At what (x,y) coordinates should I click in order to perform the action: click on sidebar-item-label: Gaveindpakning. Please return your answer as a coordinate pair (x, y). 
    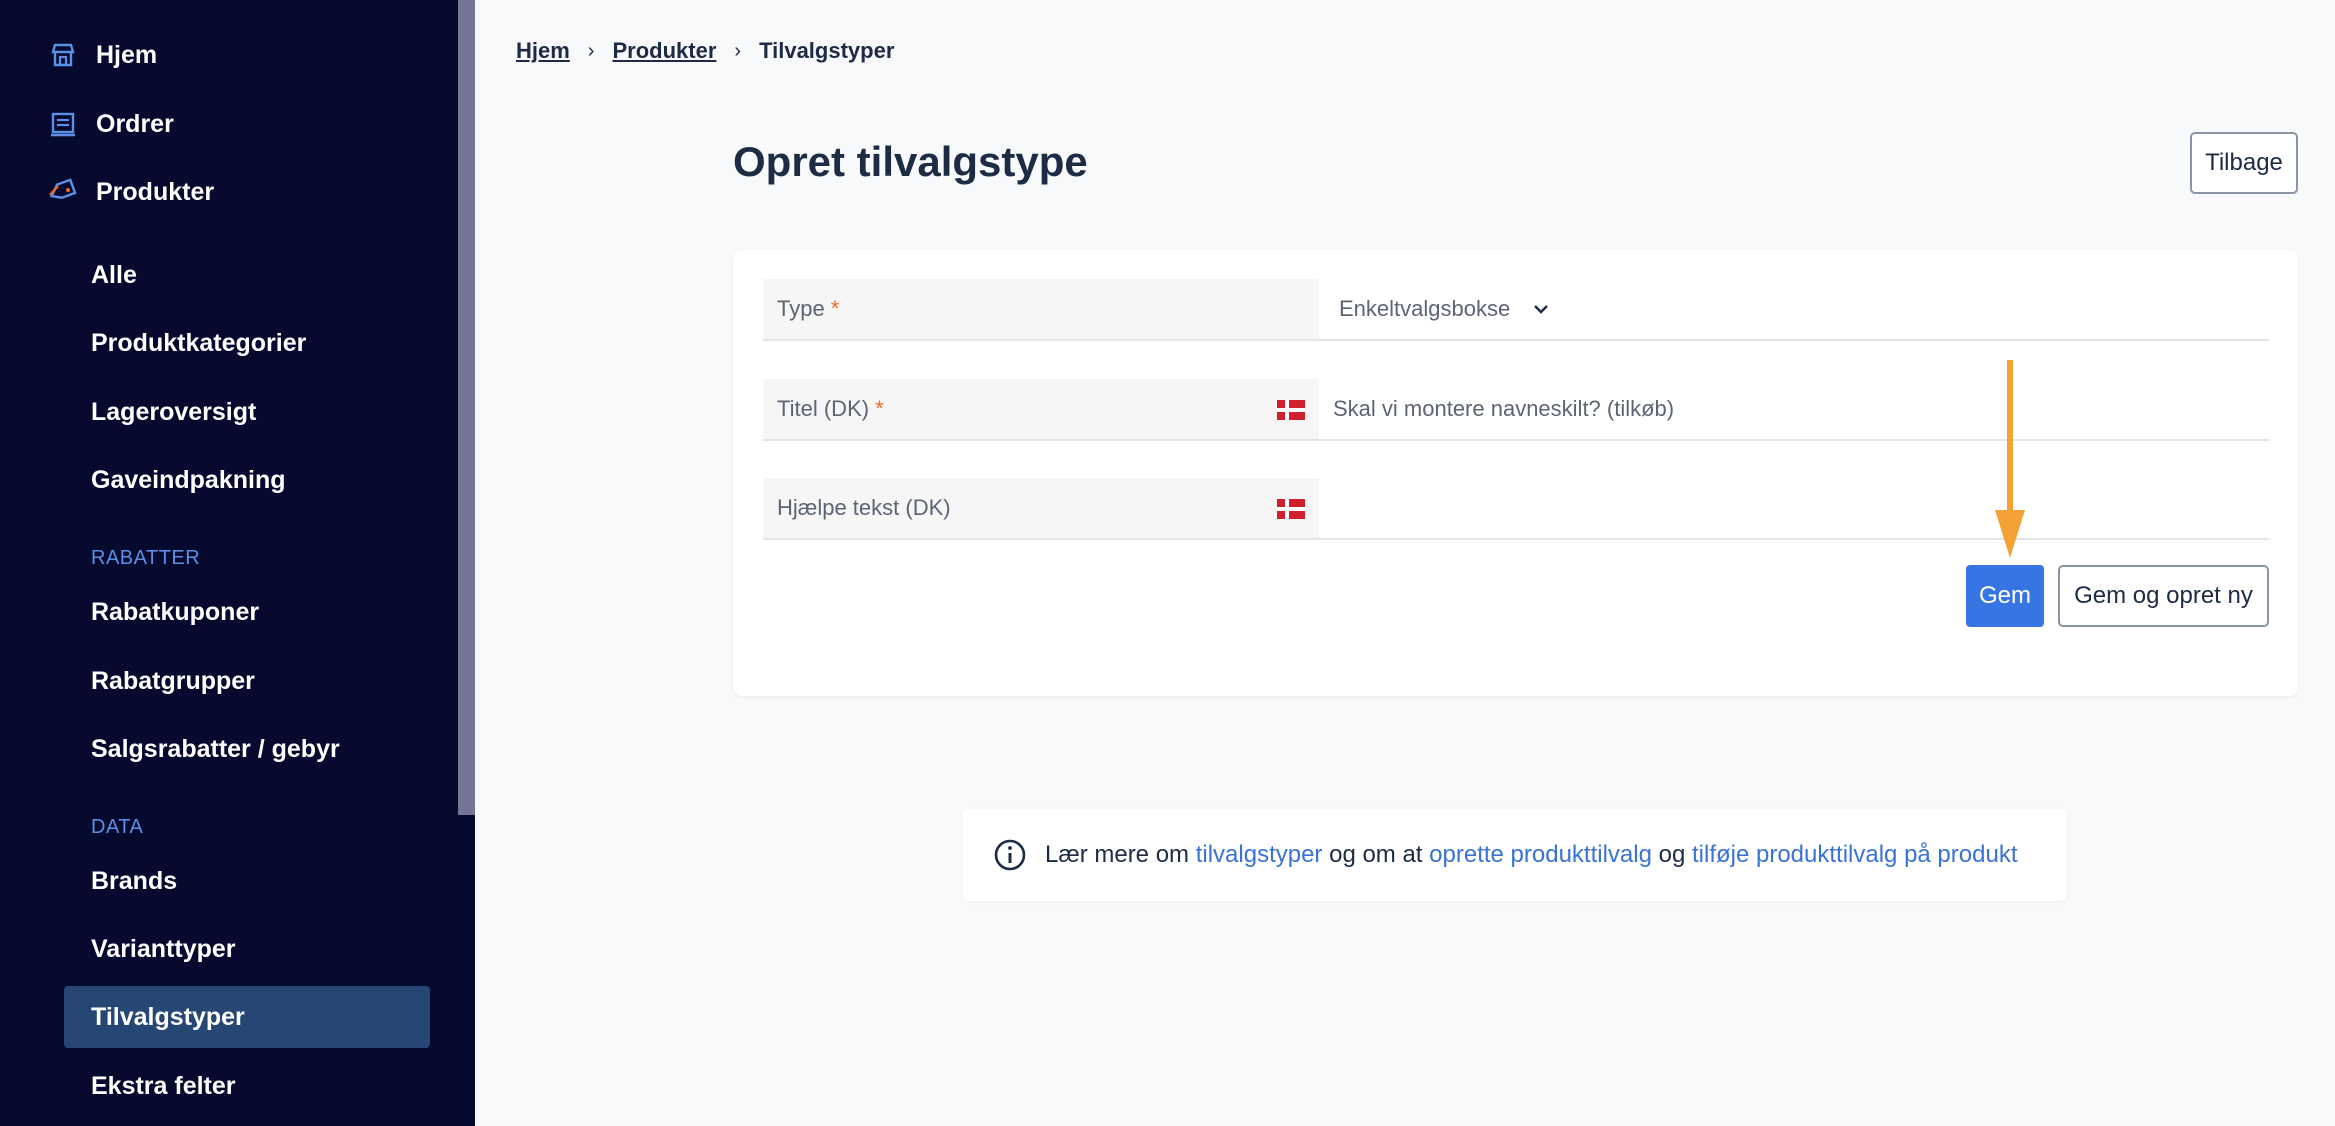
    Looking at the image, I should click on (188, 479).